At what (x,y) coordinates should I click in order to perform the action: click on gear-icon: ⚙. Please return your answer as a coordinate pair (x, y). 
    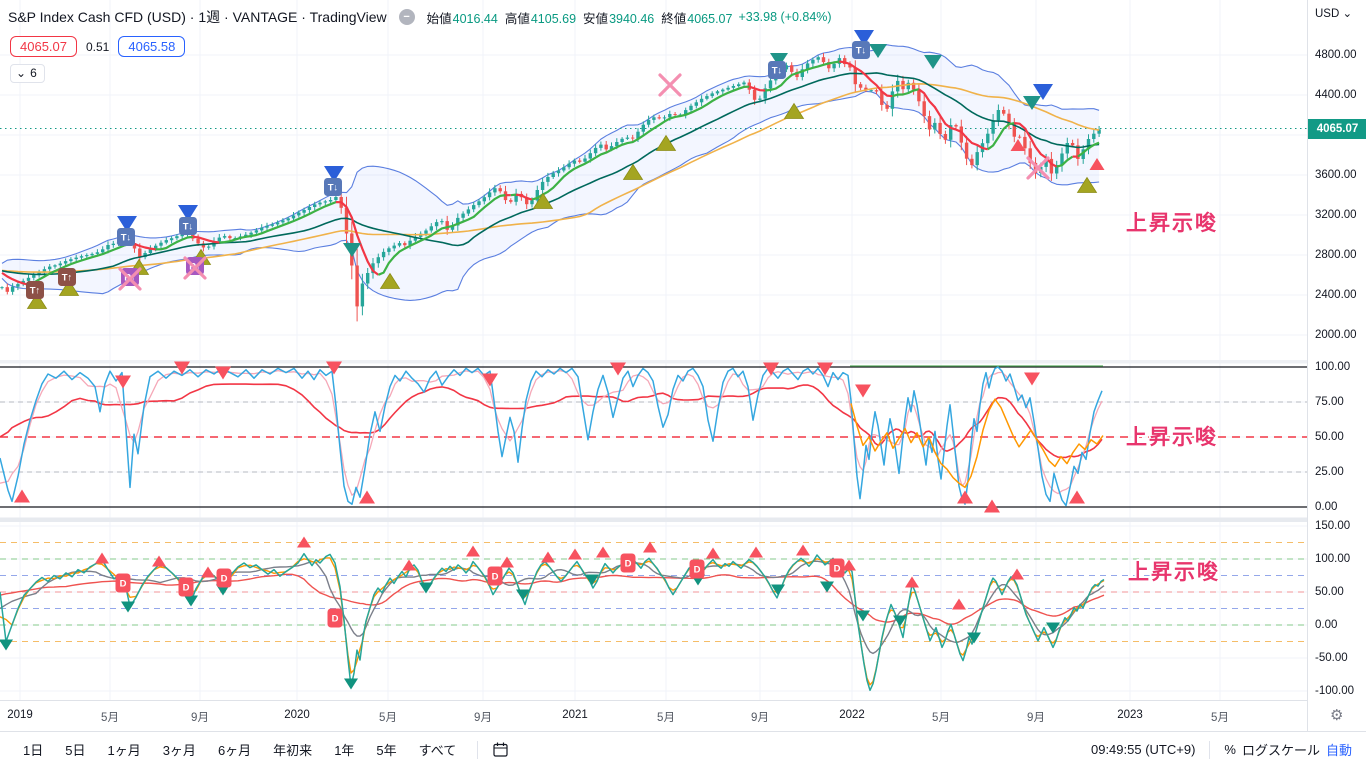
    Looking at the image, I should click on (1336, 715).